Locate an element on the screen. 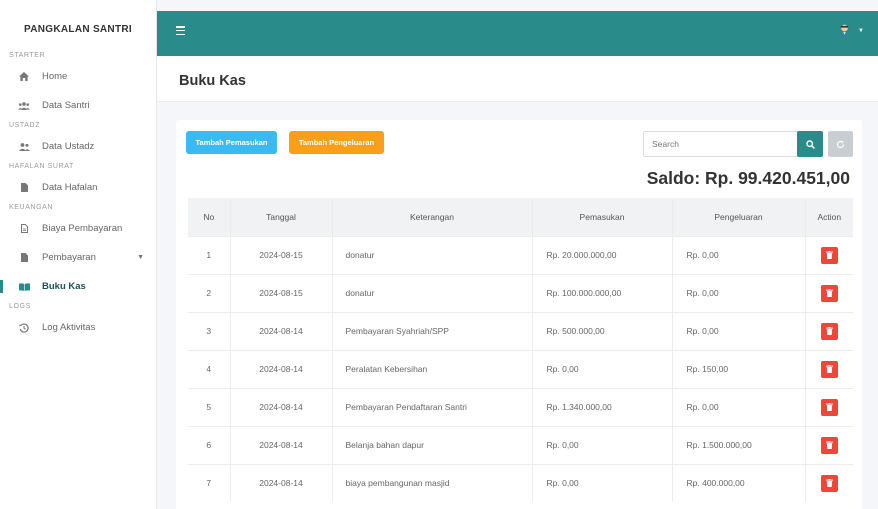 This screenshot has height=509, width=878. header-keterangan: Keterangan is located at coordinates (432, 217).